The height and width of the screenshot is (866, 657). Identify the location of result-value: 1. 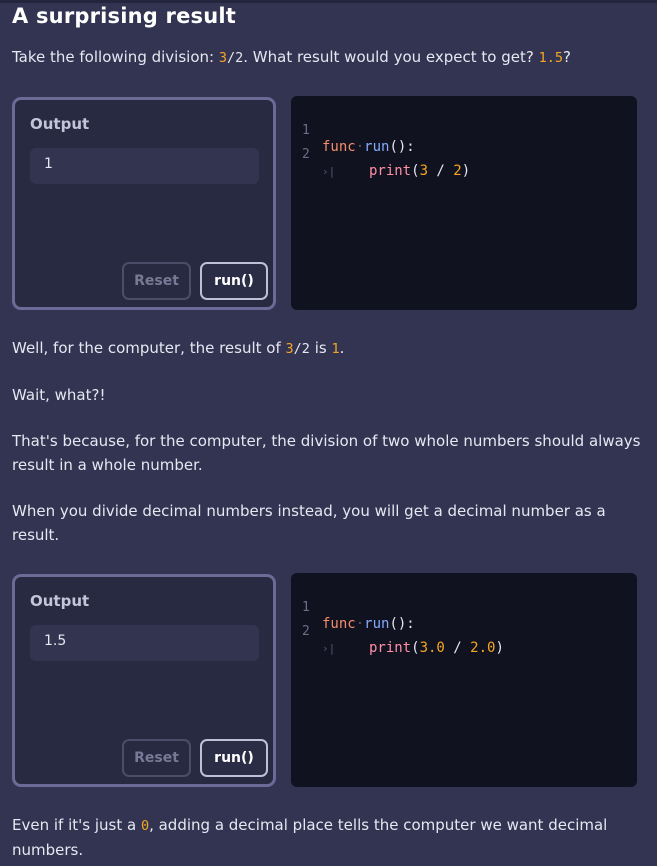
(335, 349).